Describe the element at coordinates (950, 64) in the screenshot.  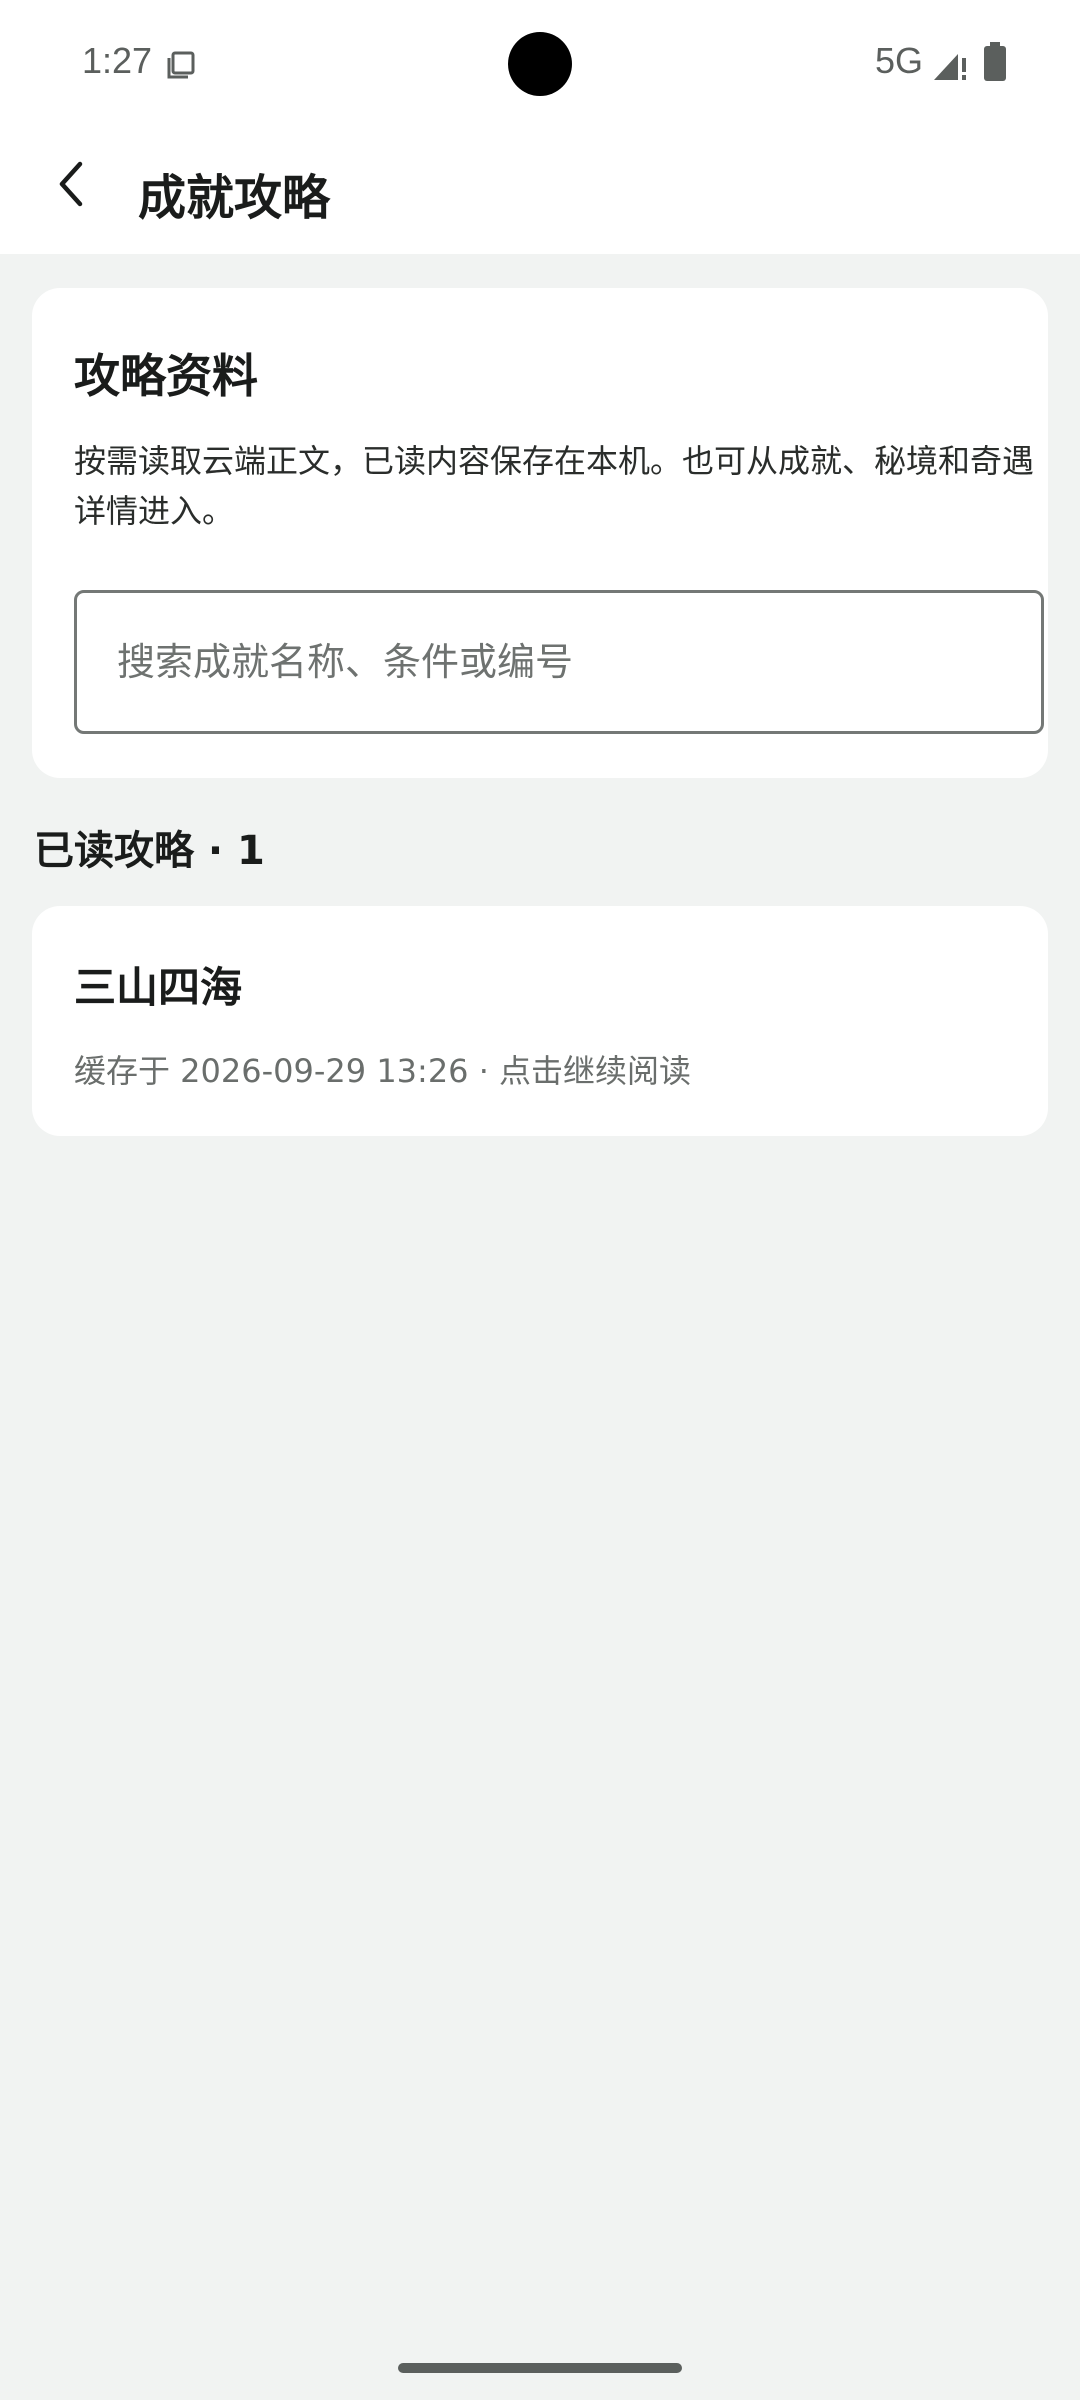
I see `signal-icon` at that location.